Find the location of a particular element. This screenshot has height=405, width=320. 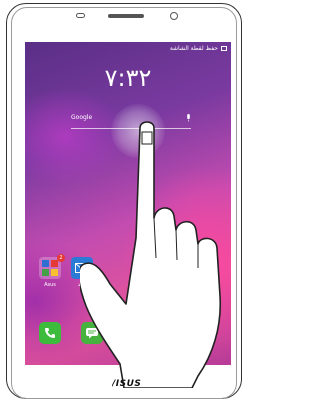

asus-folder-icon is located at coordinates (50, 268).